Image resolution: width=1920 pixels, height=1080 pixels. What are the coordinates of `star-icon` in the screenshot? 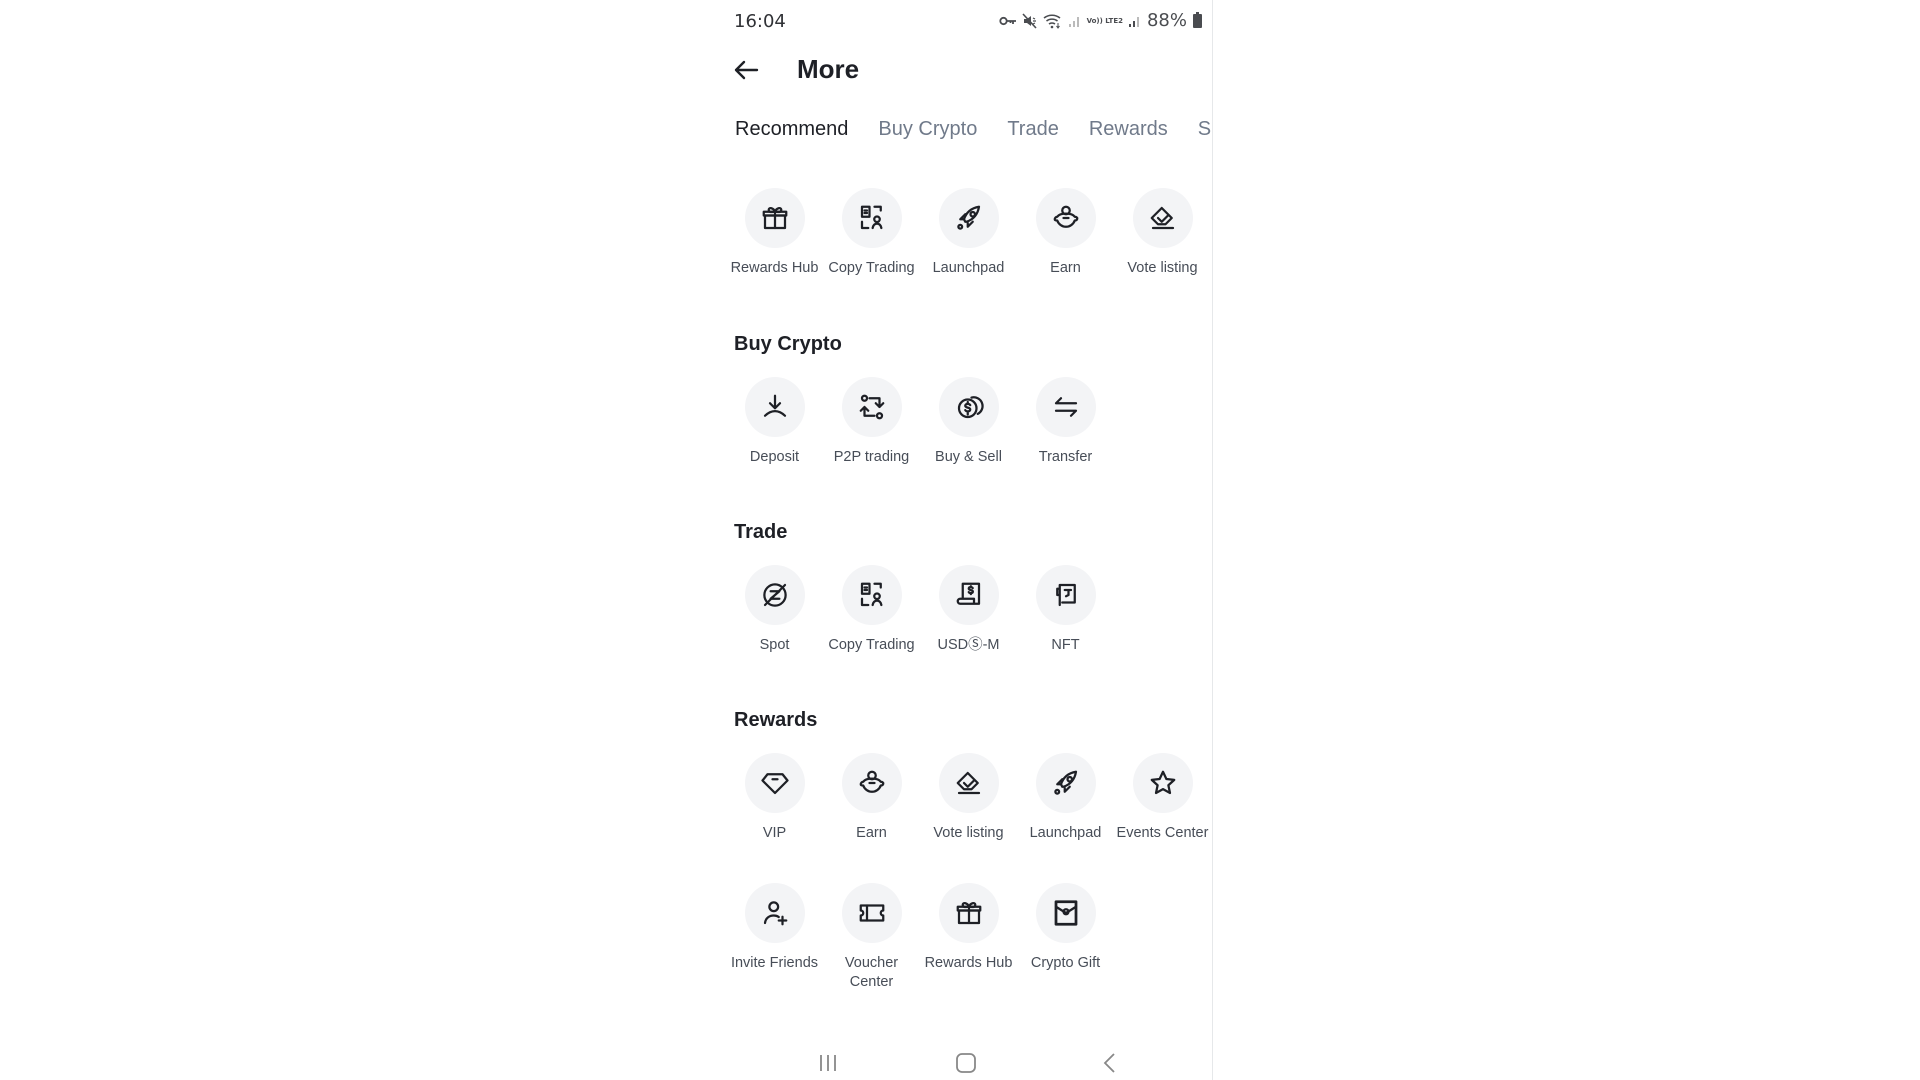 It's located at (1162, 782).